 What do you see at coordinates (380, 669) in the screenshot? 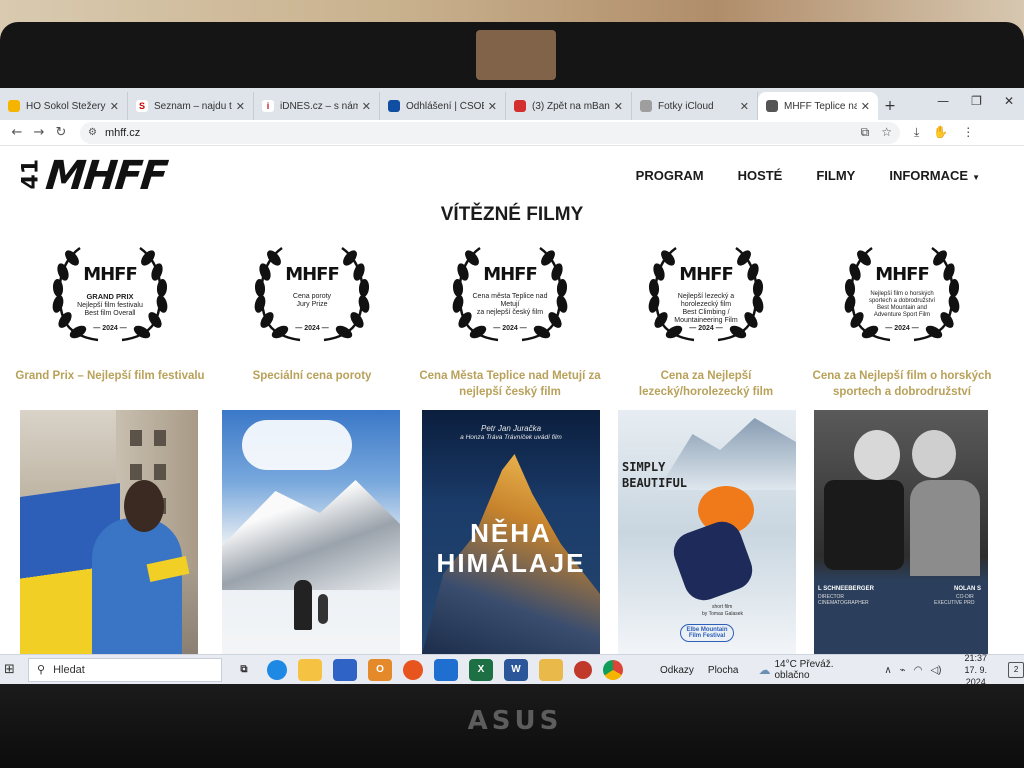
I see `outlook-icon: O` at bounding box center [380, 669].